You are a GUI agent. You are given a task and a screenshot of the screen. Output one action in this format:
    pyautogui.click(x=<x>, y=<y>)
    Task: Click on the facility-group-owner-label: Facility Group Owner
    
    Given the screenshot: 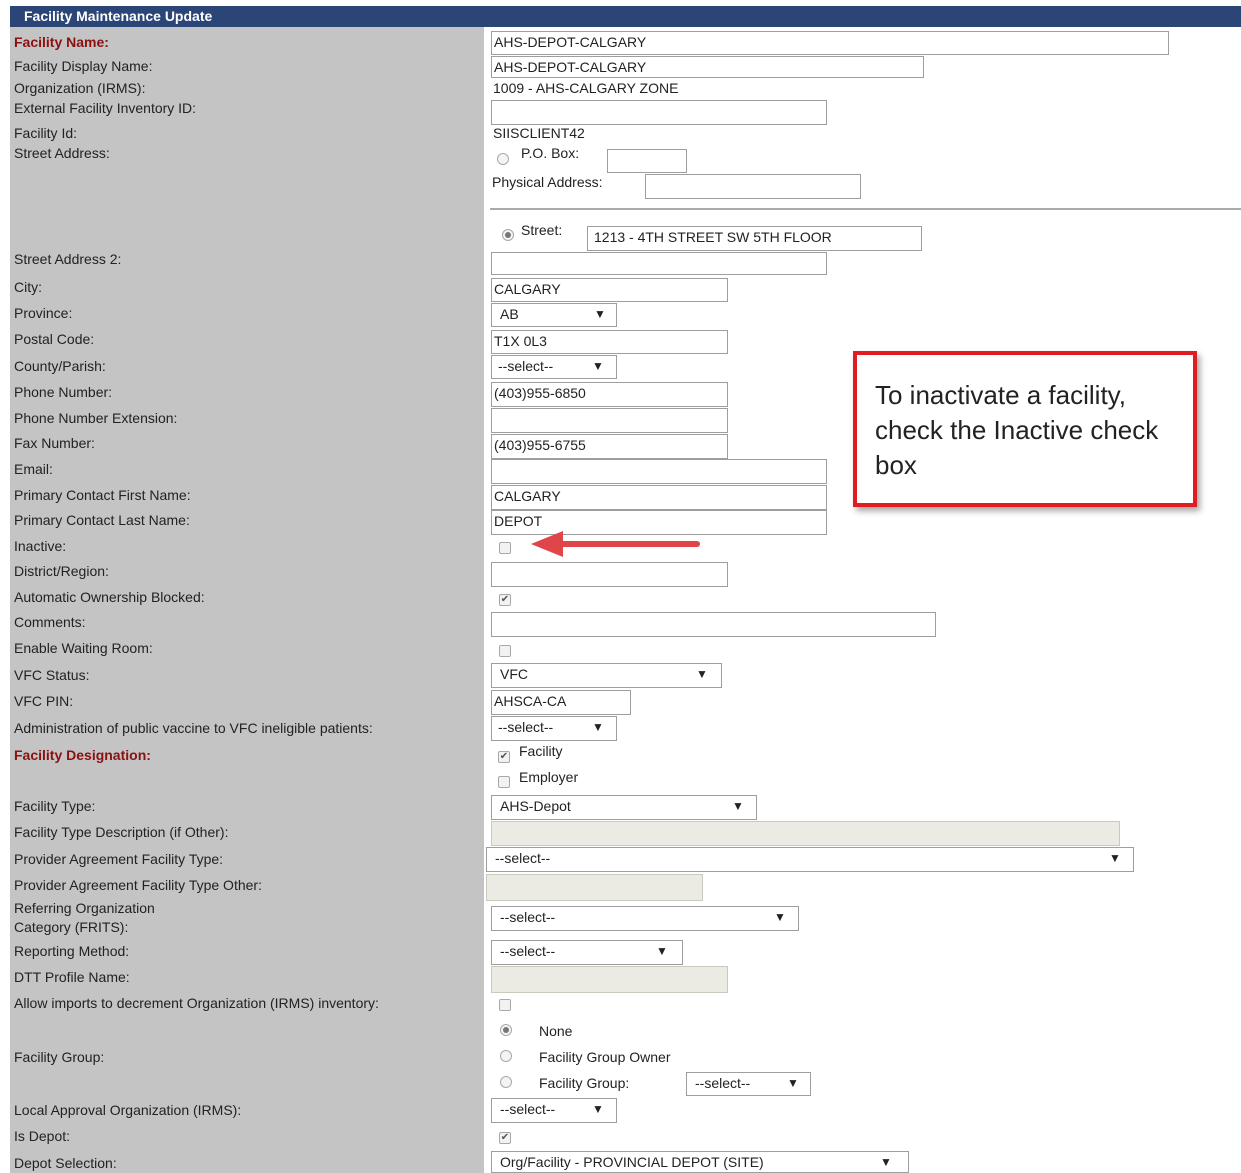 What is the action you would take?
    pyautogui.click(x=605, y=1057)
    